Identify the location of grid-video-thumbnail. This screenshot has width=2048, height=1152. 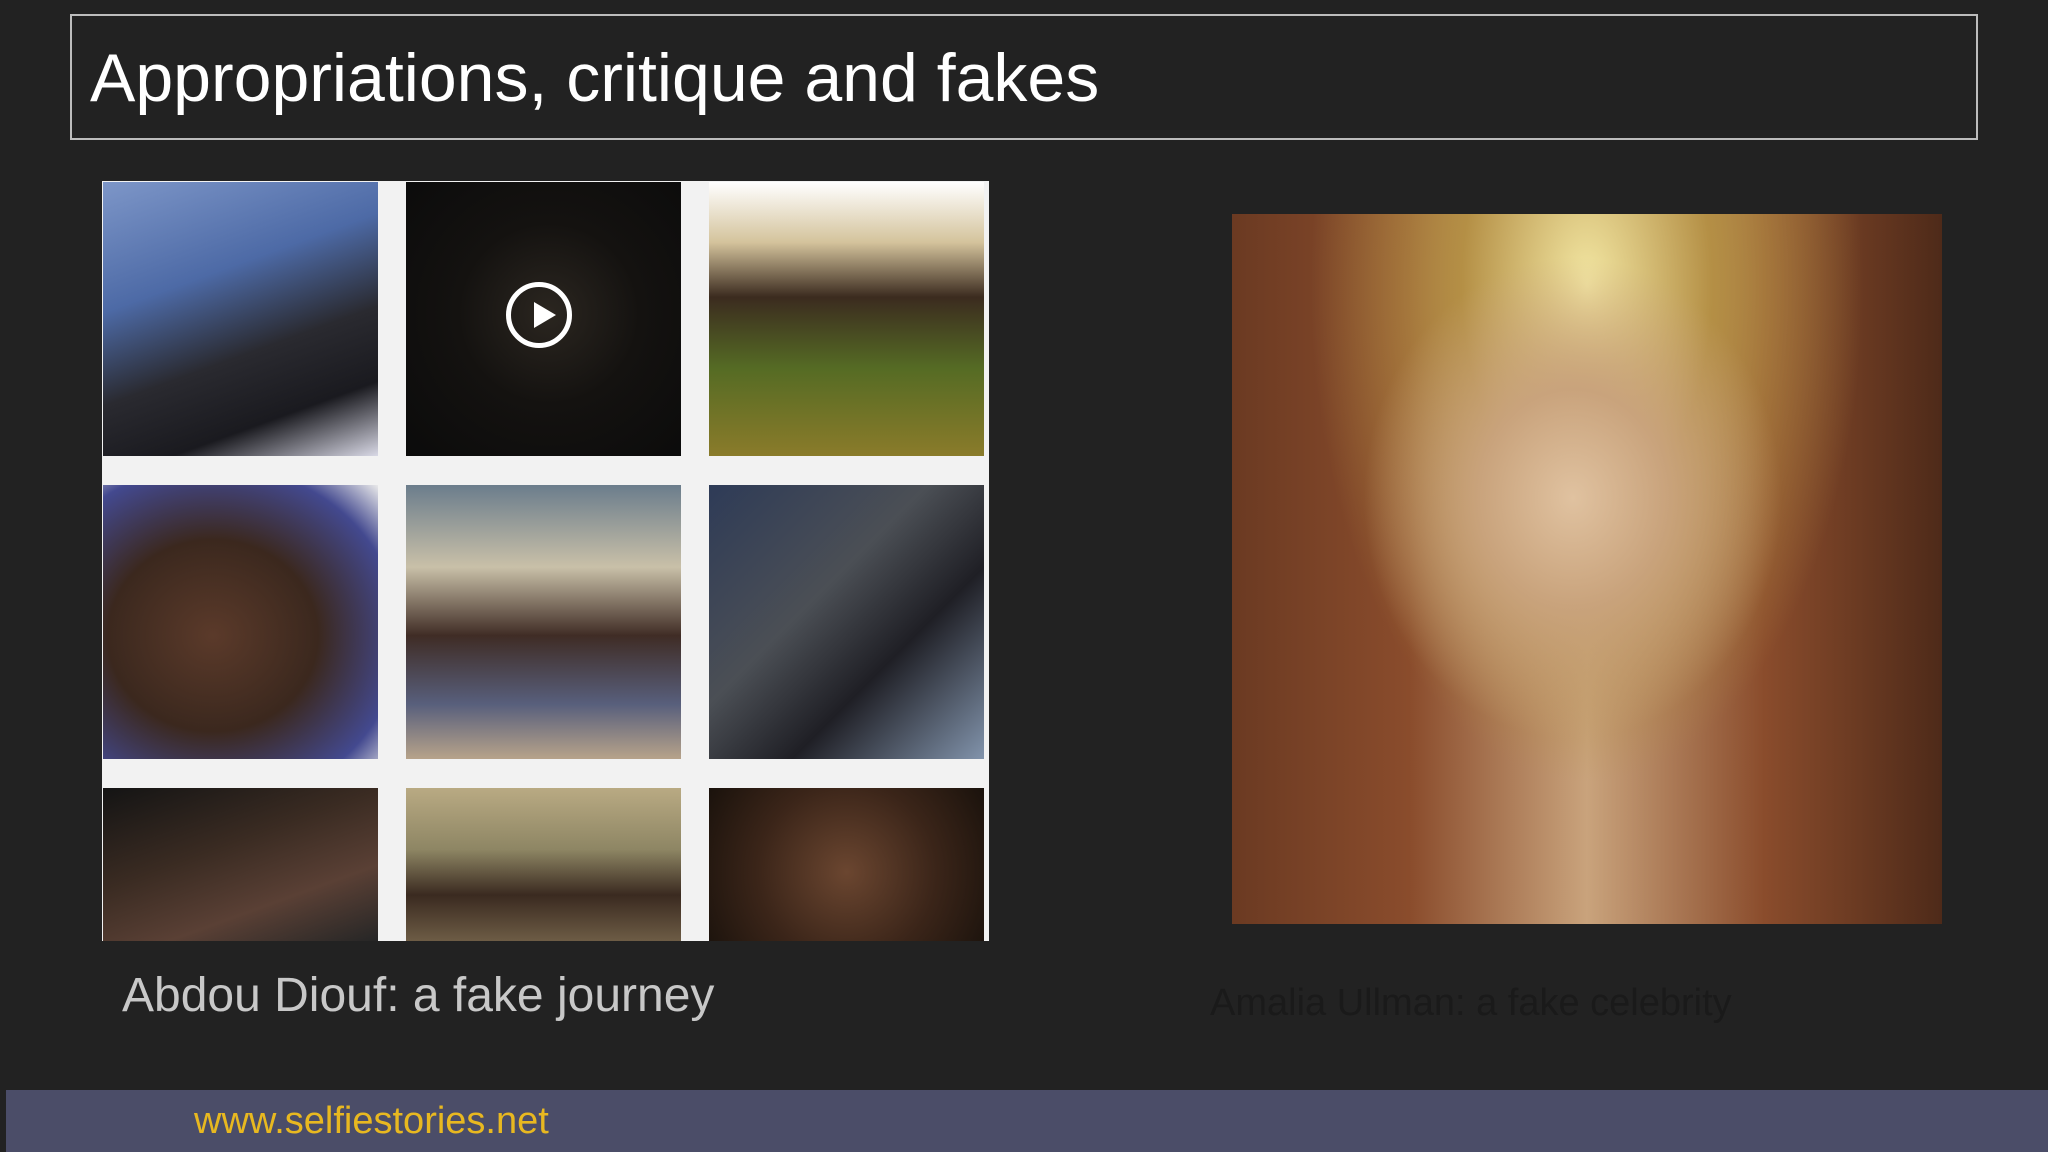
(543, 319).